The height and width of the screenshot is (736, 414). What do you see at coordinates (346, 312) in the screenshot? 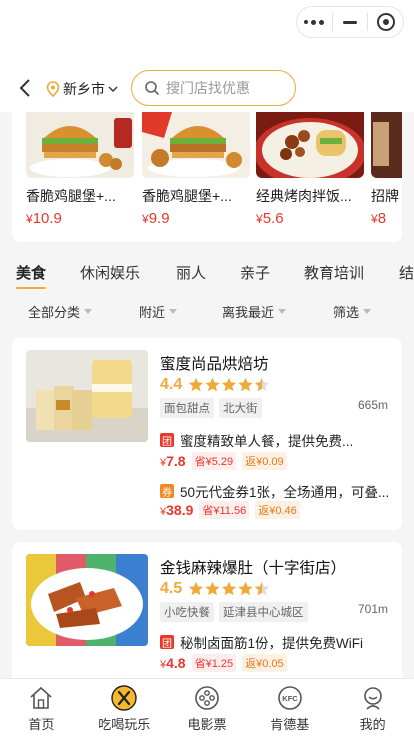
I see `filter-label: 筛选` at bounding box center [346, 312].